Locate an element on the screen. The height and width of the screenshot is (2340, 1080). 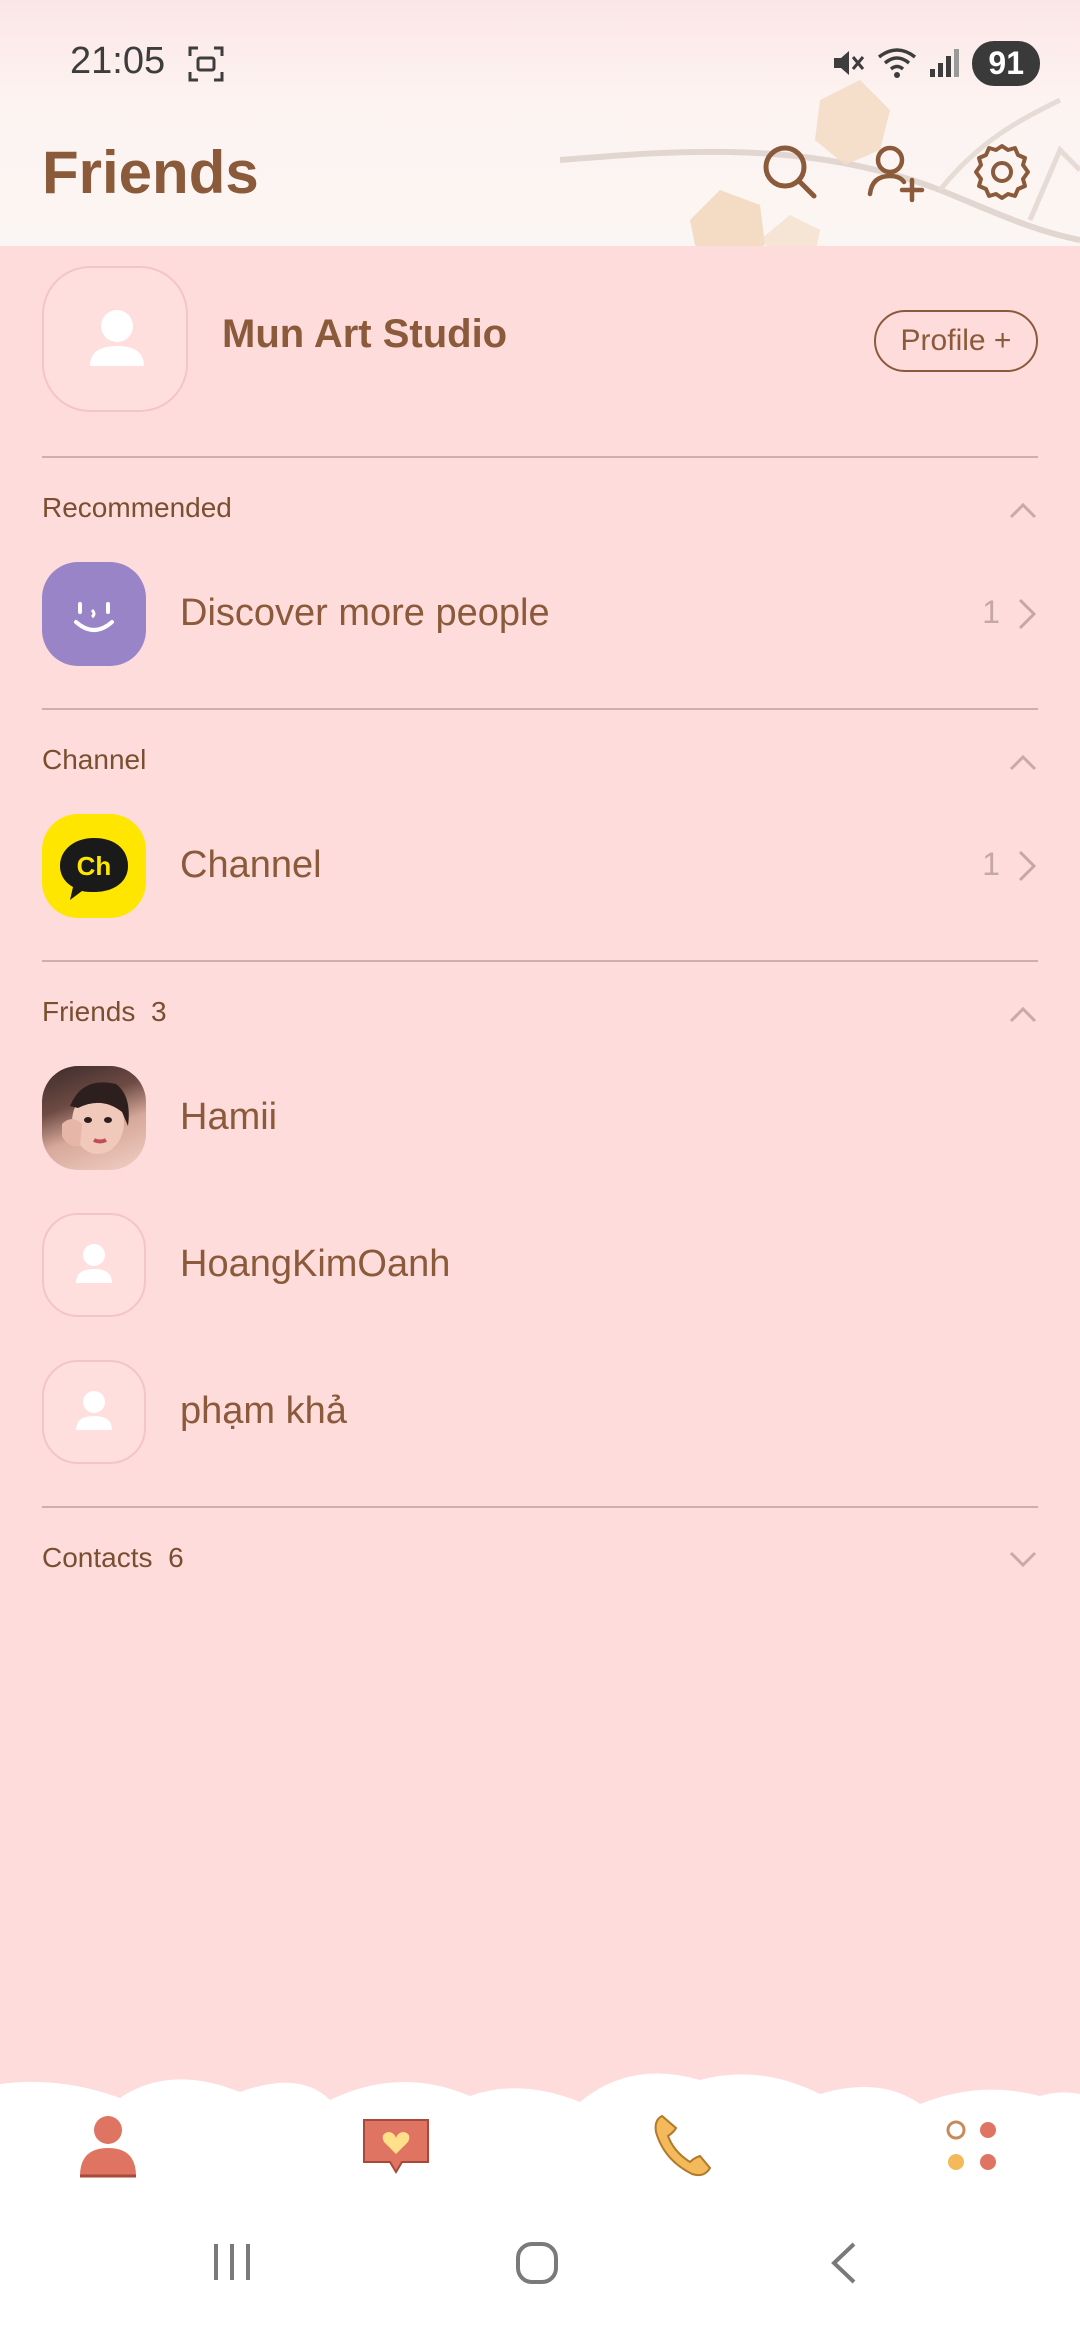
home-icon is located at coordinates (537, 2263).